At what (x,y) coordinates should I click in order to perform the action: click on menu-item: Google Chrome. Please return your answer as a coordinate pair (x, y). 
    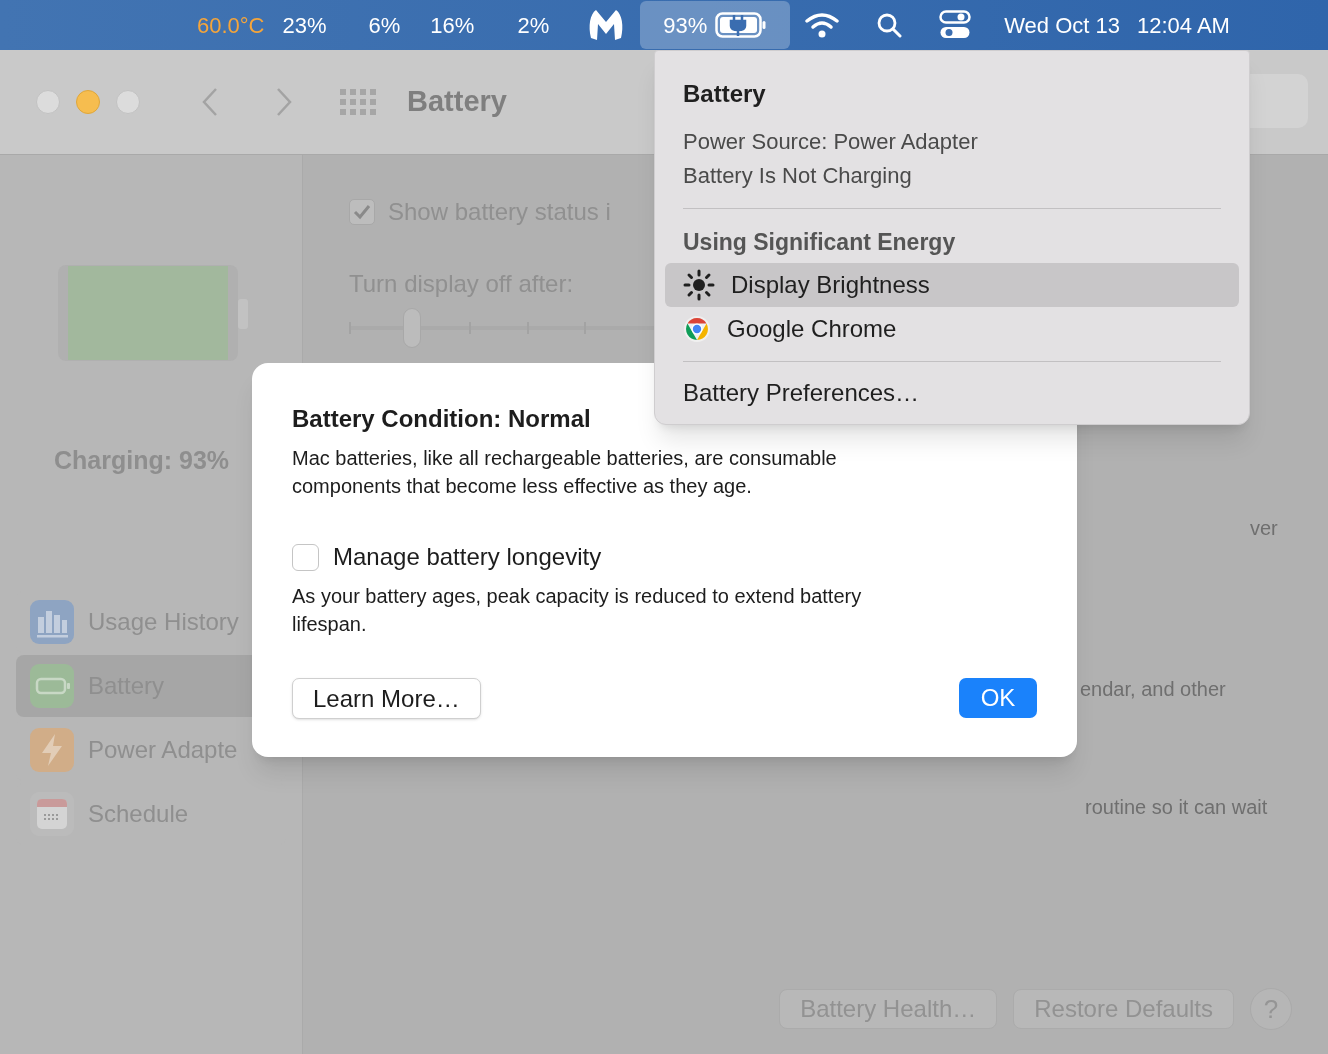
    Looking at the image, I should click on (952, 329).